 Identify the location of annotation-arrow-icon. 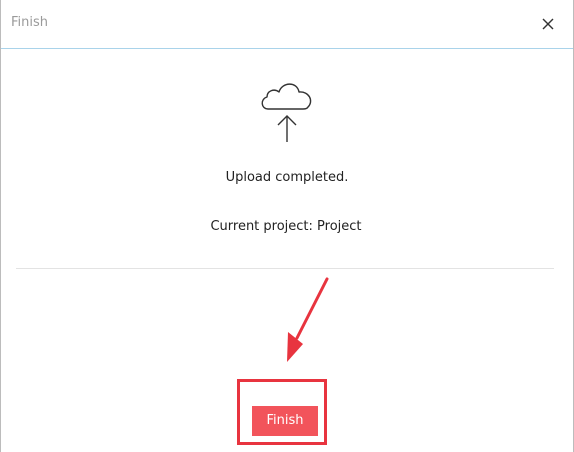
(308, 319).